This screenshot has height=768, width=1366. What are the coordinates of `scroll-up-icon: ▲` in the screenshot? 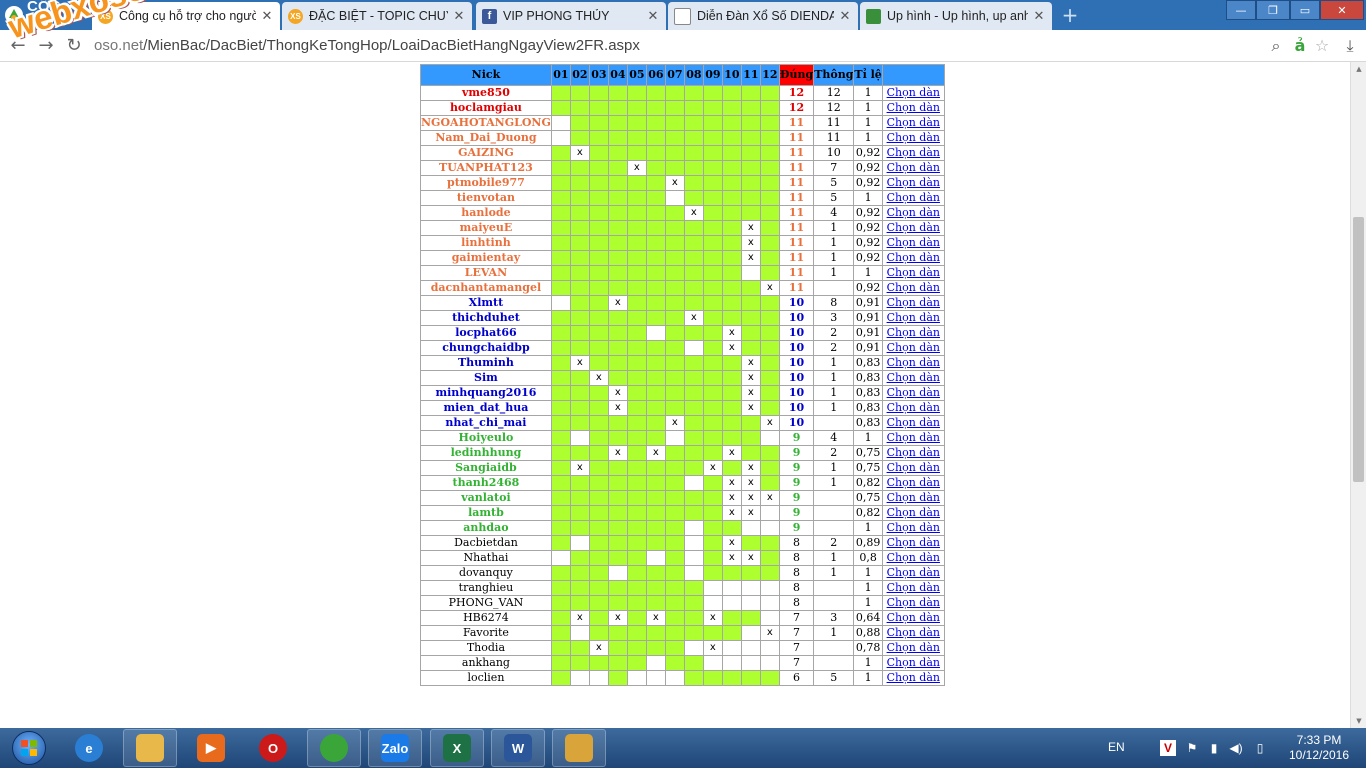 It's located at (1358, 69).